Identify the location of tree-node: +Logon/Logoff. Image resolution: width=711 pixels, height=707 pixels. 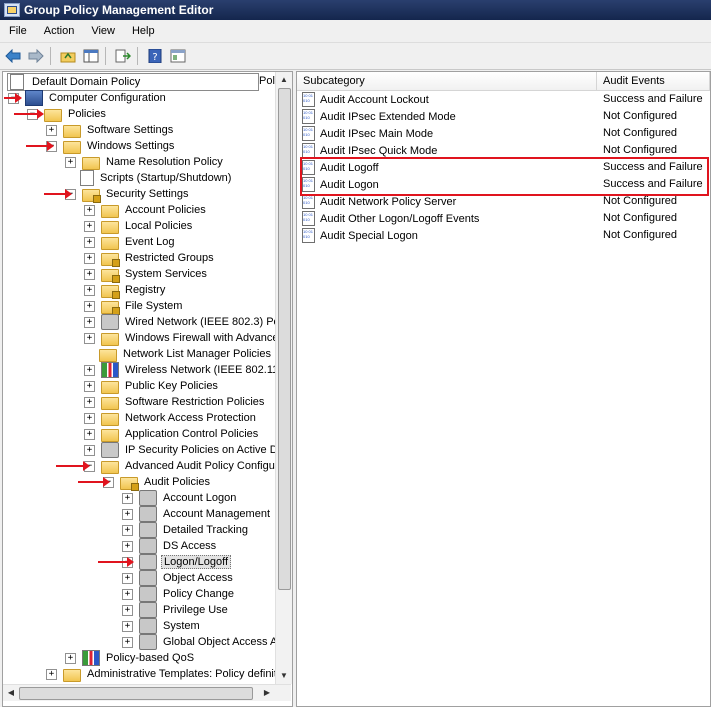
(177, 562).